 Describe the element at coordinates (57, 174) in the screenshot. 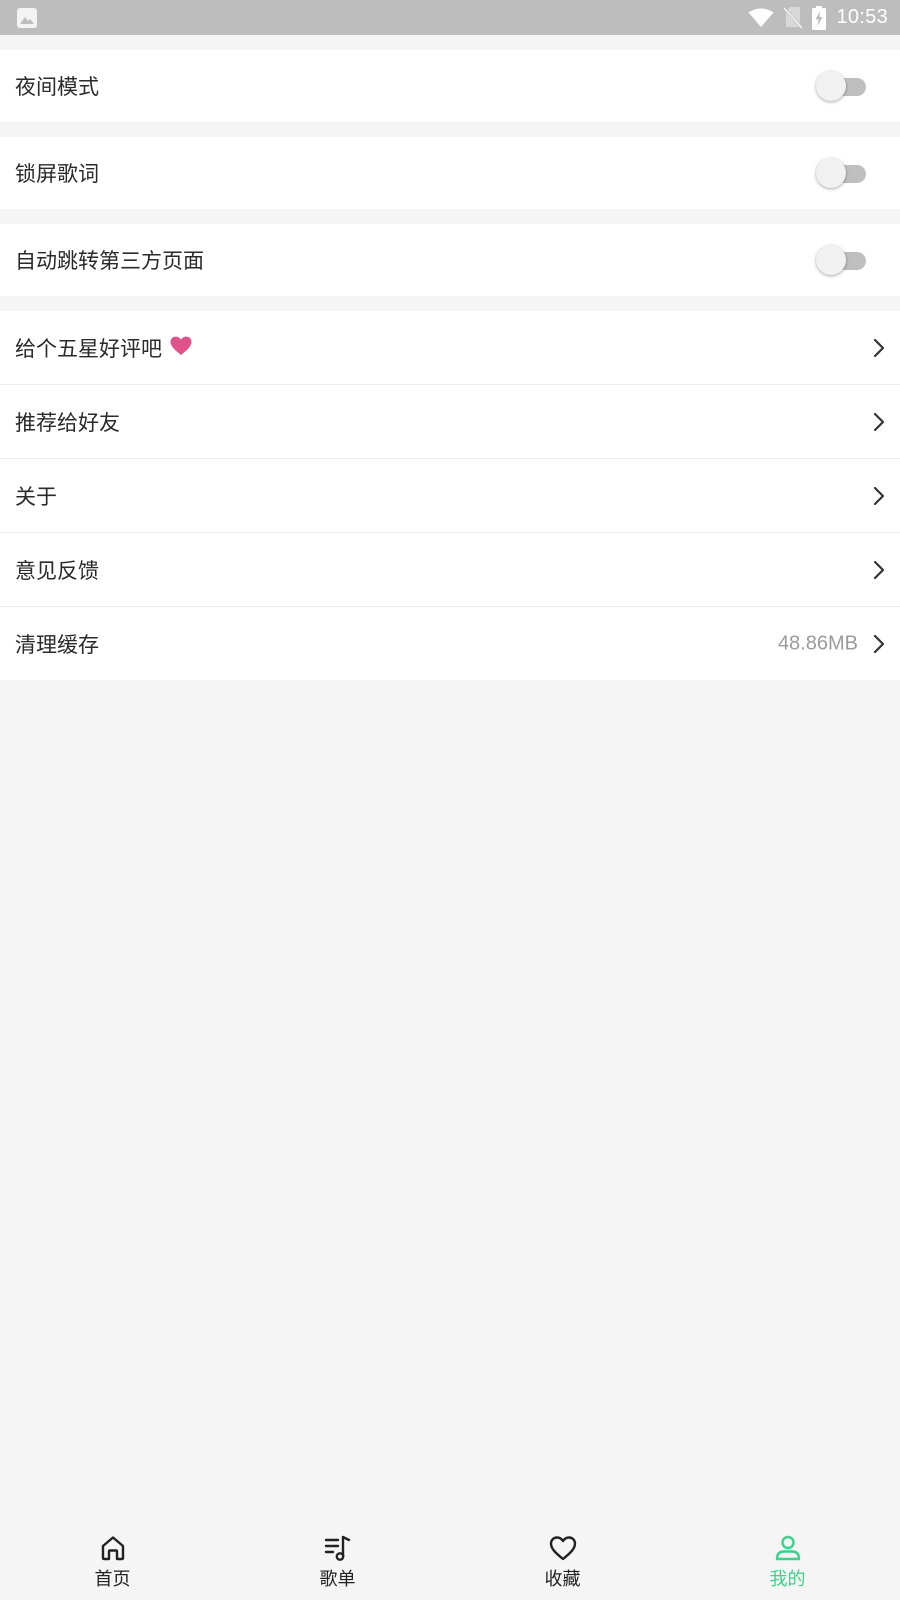

I see `lockscreen-lyrics-label: 锁屏歌词` at that location.